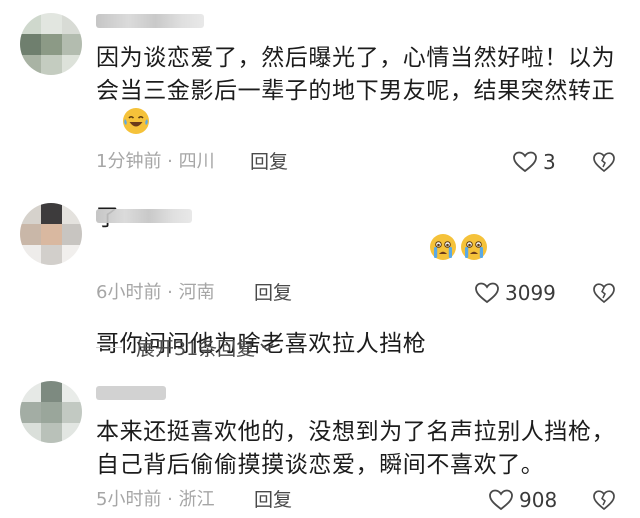 The width and height of the screenshot is (640, 518). I want to click on expand-replies-button: 展开31条回复, so click(185, 347).